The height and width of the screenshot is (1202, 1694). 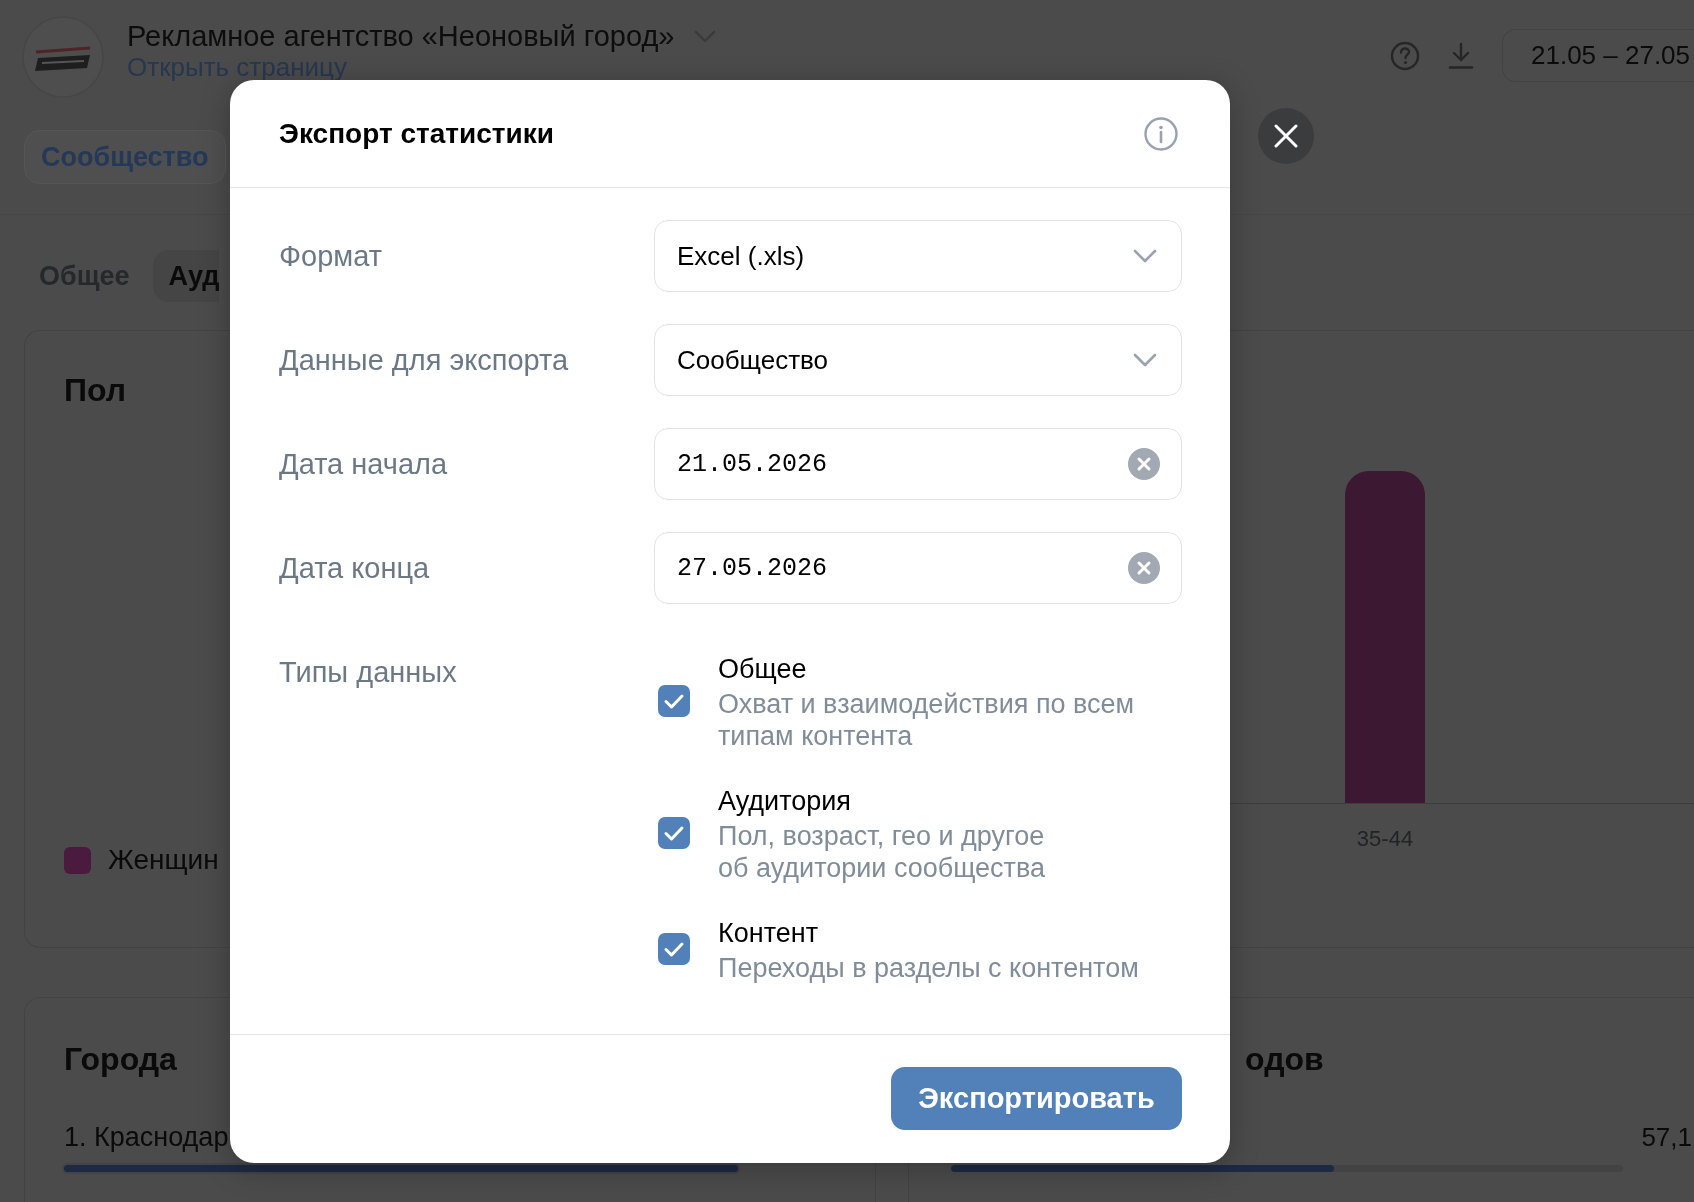 What do you see at coordinates (330, 256) in the screenshot?
I see `field-label: Формат` at bounding box center [330, 256].